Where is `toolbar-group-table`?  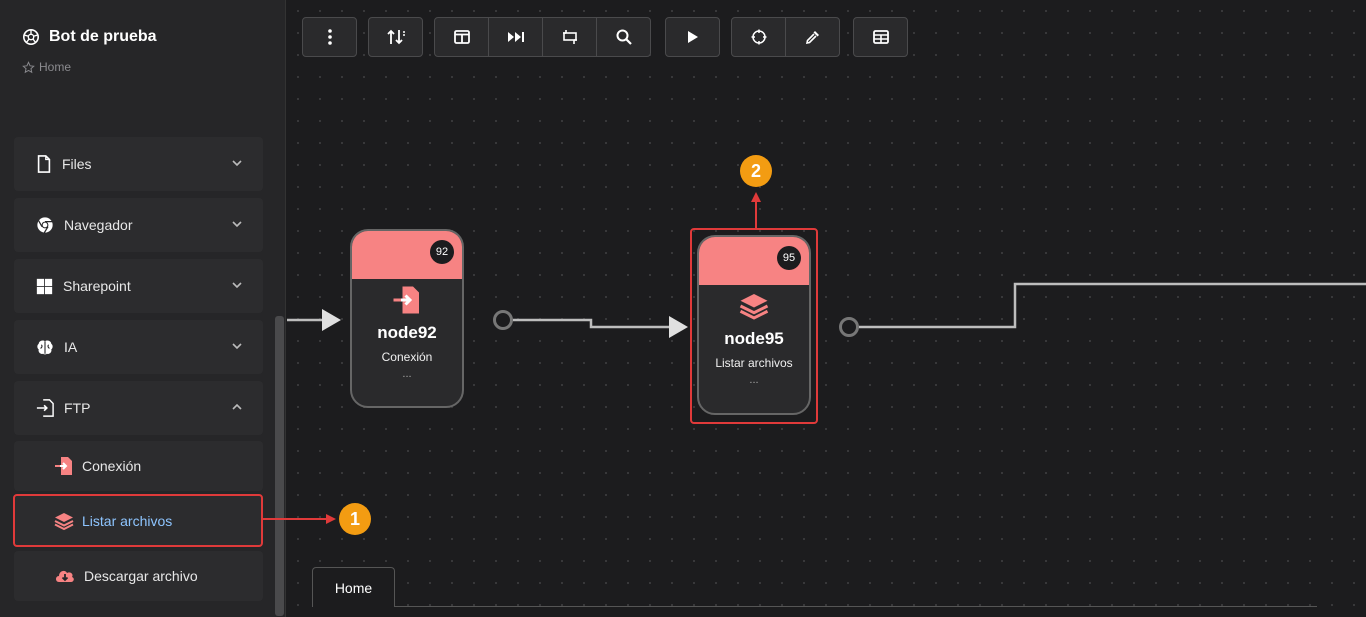 toolbar-group-table is located at coordinates (880, 37).